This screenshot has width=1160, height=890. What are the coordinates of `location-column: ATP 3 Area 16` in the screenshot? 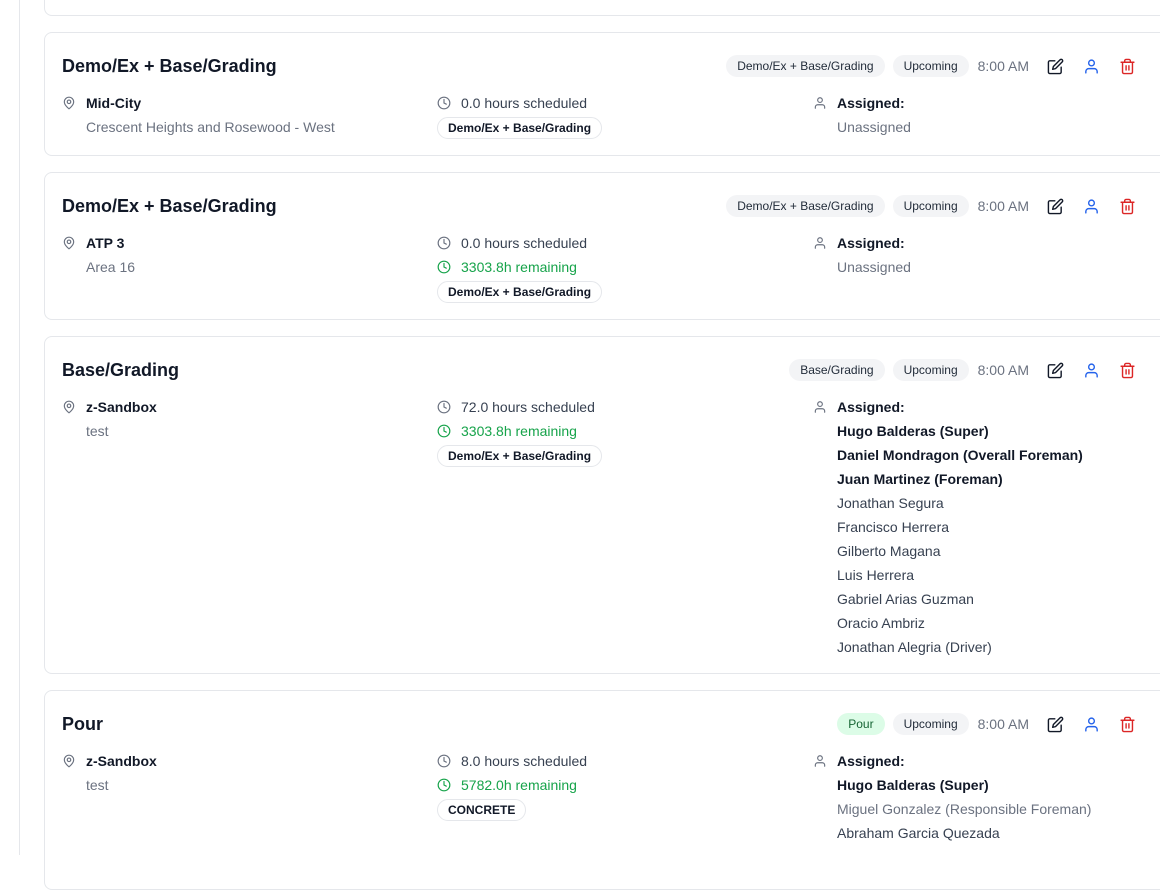 It's located at (98, 255).